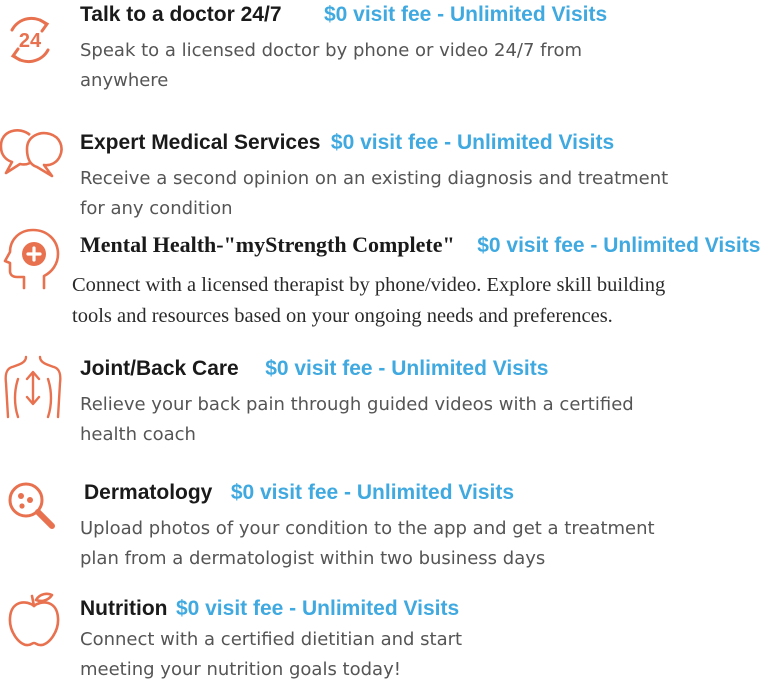 Image resolution: width=769 pixels, height=686 pixels. I want to click on back-spine-icon, so click(33, 388).